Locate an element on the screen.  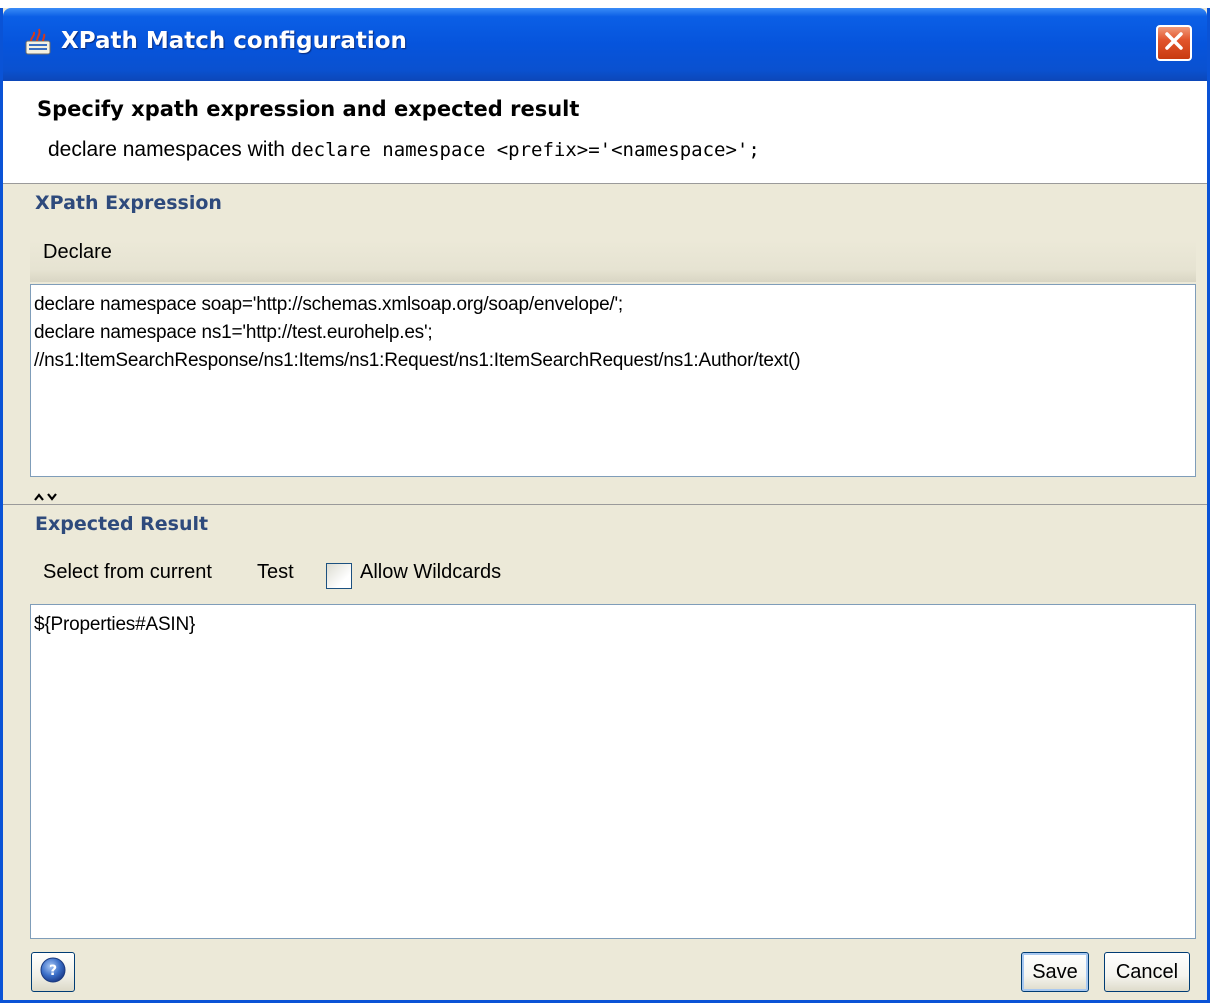
xpath-section-label: XPath Expression is located at coordinates (128, 203).